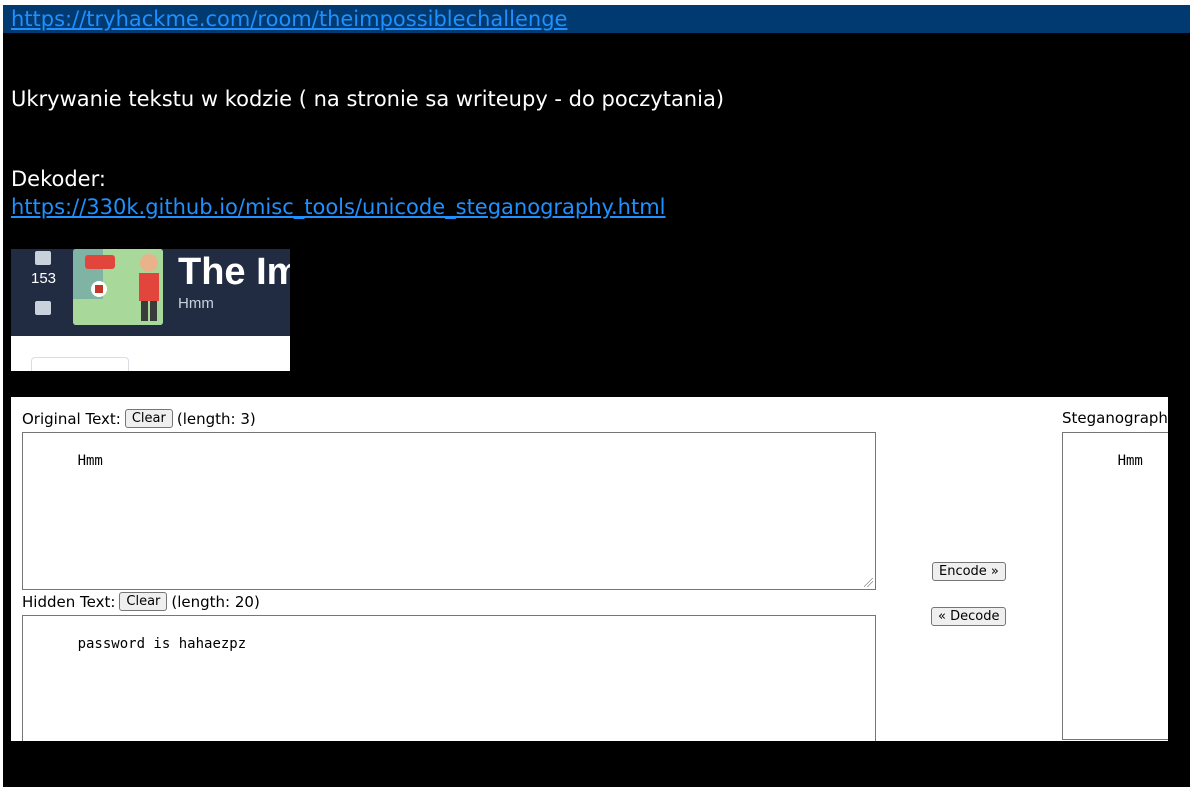 This screenshot has height=787, width=1190. I want to click on original-text-value: Hmm, so click(90, 461).